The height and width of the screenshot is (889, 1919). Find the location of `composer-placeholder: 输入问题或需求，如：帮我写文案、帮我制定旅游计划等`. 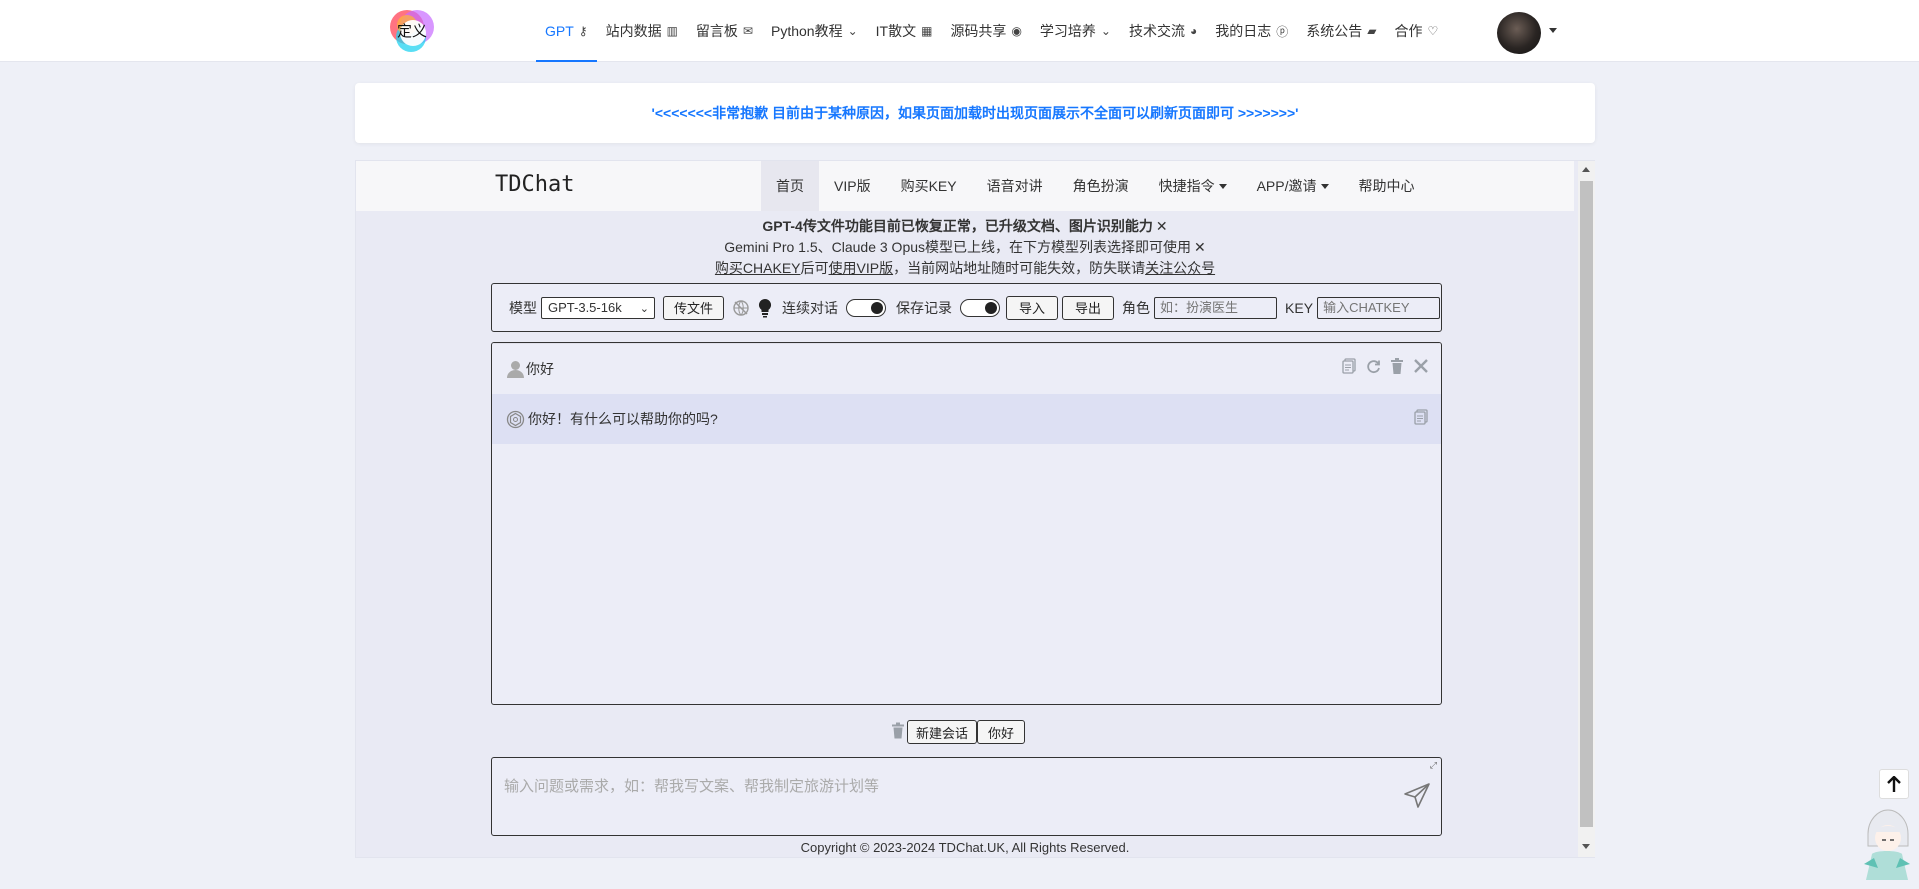

composer-placeholder: 输入问题或需求，如：帮我写文案、帮我制定旅游计划等 is located at coordinates (692, 786).